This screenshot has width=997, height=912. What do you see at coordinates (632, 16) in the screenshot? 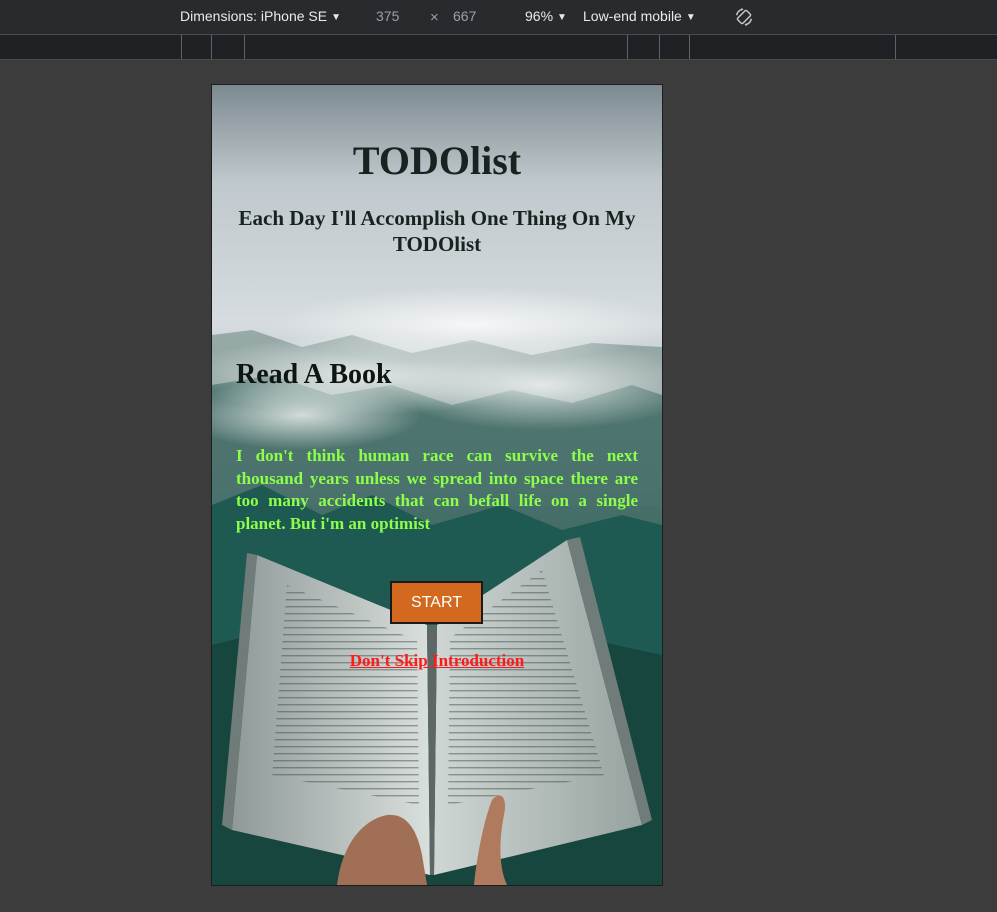
I see `throttle-label: Low-end mobile` at bounding box center [632, 16].